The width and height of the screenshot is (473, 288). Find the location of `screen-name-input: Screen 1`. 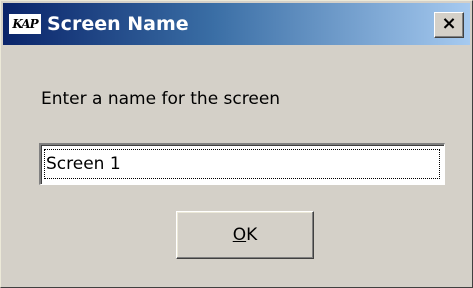

screen-name-input: Screen 1 is located at coordinates (242, 164).